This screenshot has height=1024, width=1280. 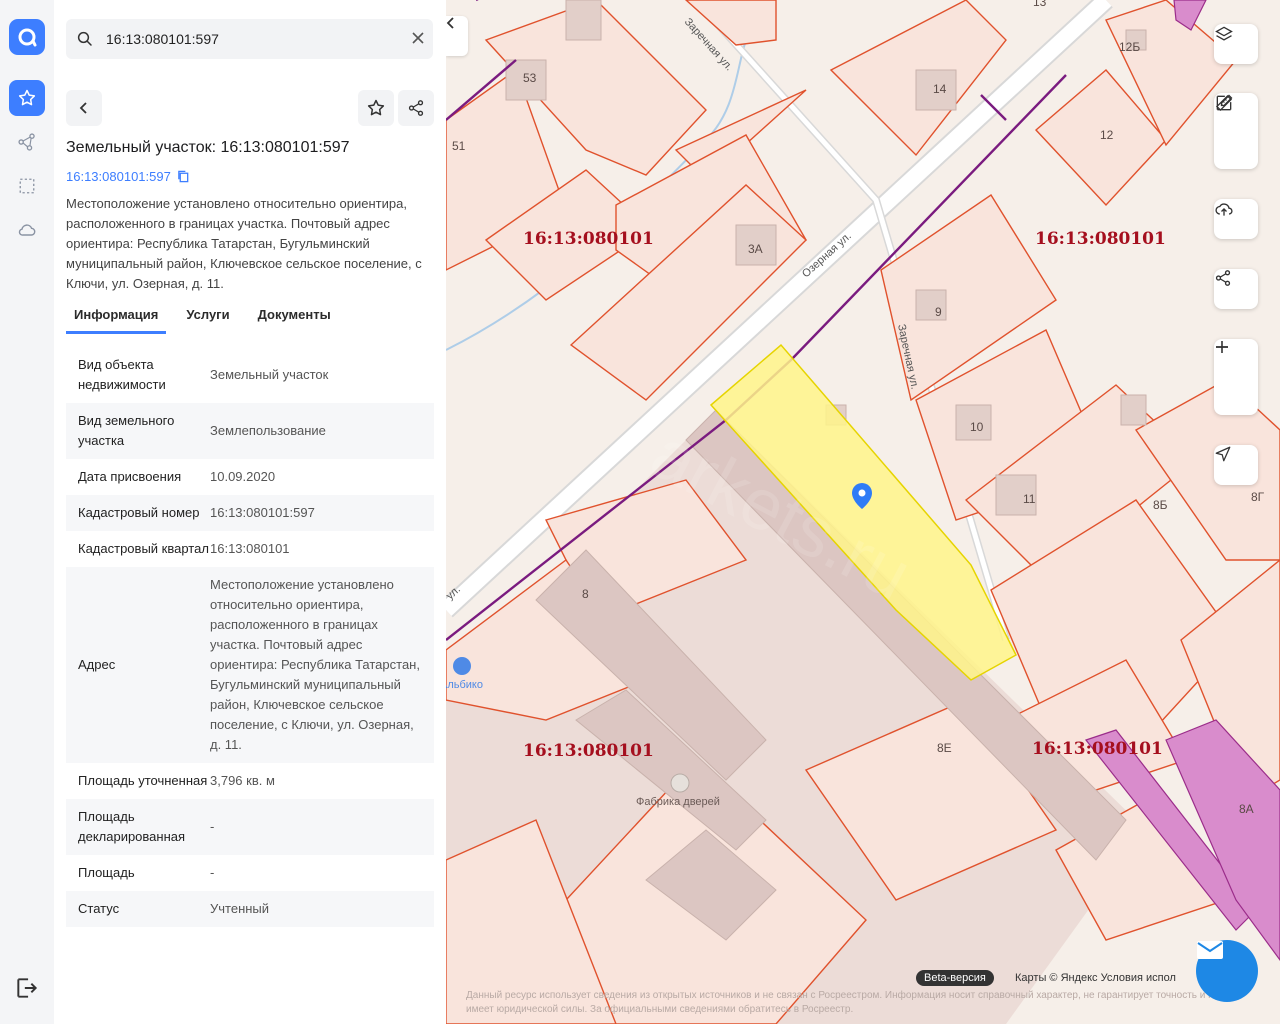 I want to click on cloud-upload-icon, so click(x=1224, y=209).